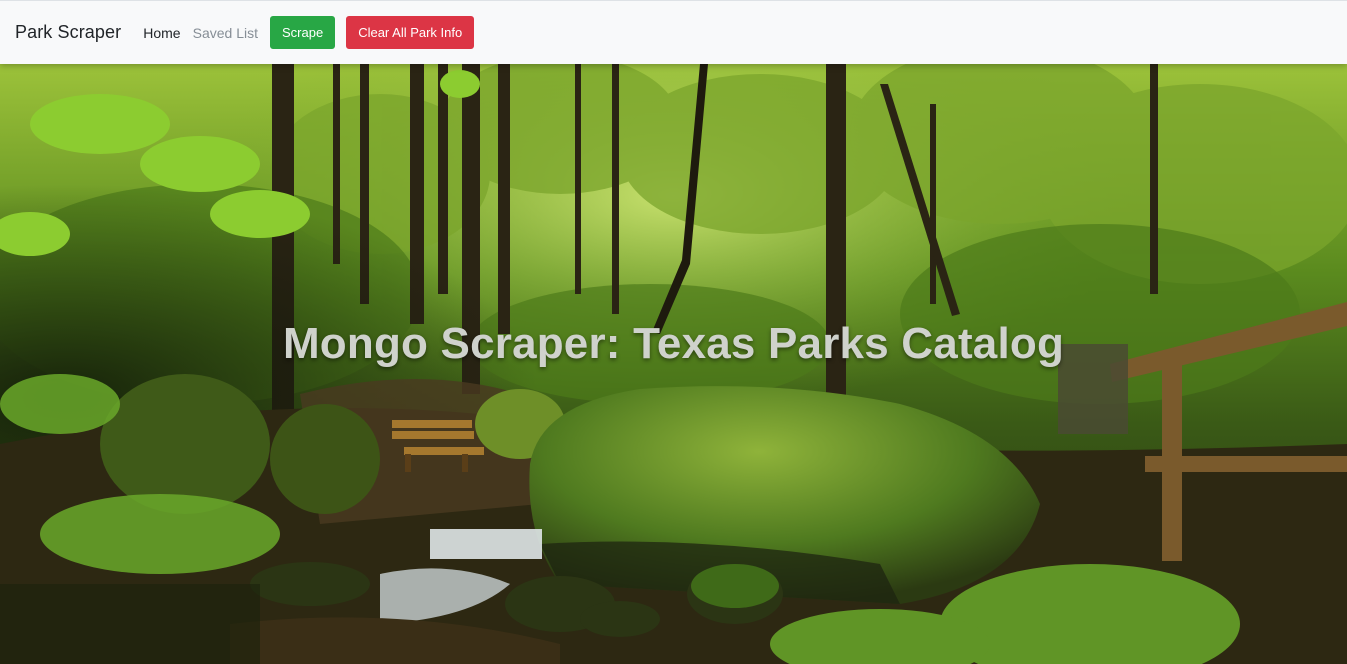 The image size is (1347, 664). Describe the element at coordinates (410, 32) in the screenshot. I see `clear-all-park-info-button: Clear All Park Info` at that location.